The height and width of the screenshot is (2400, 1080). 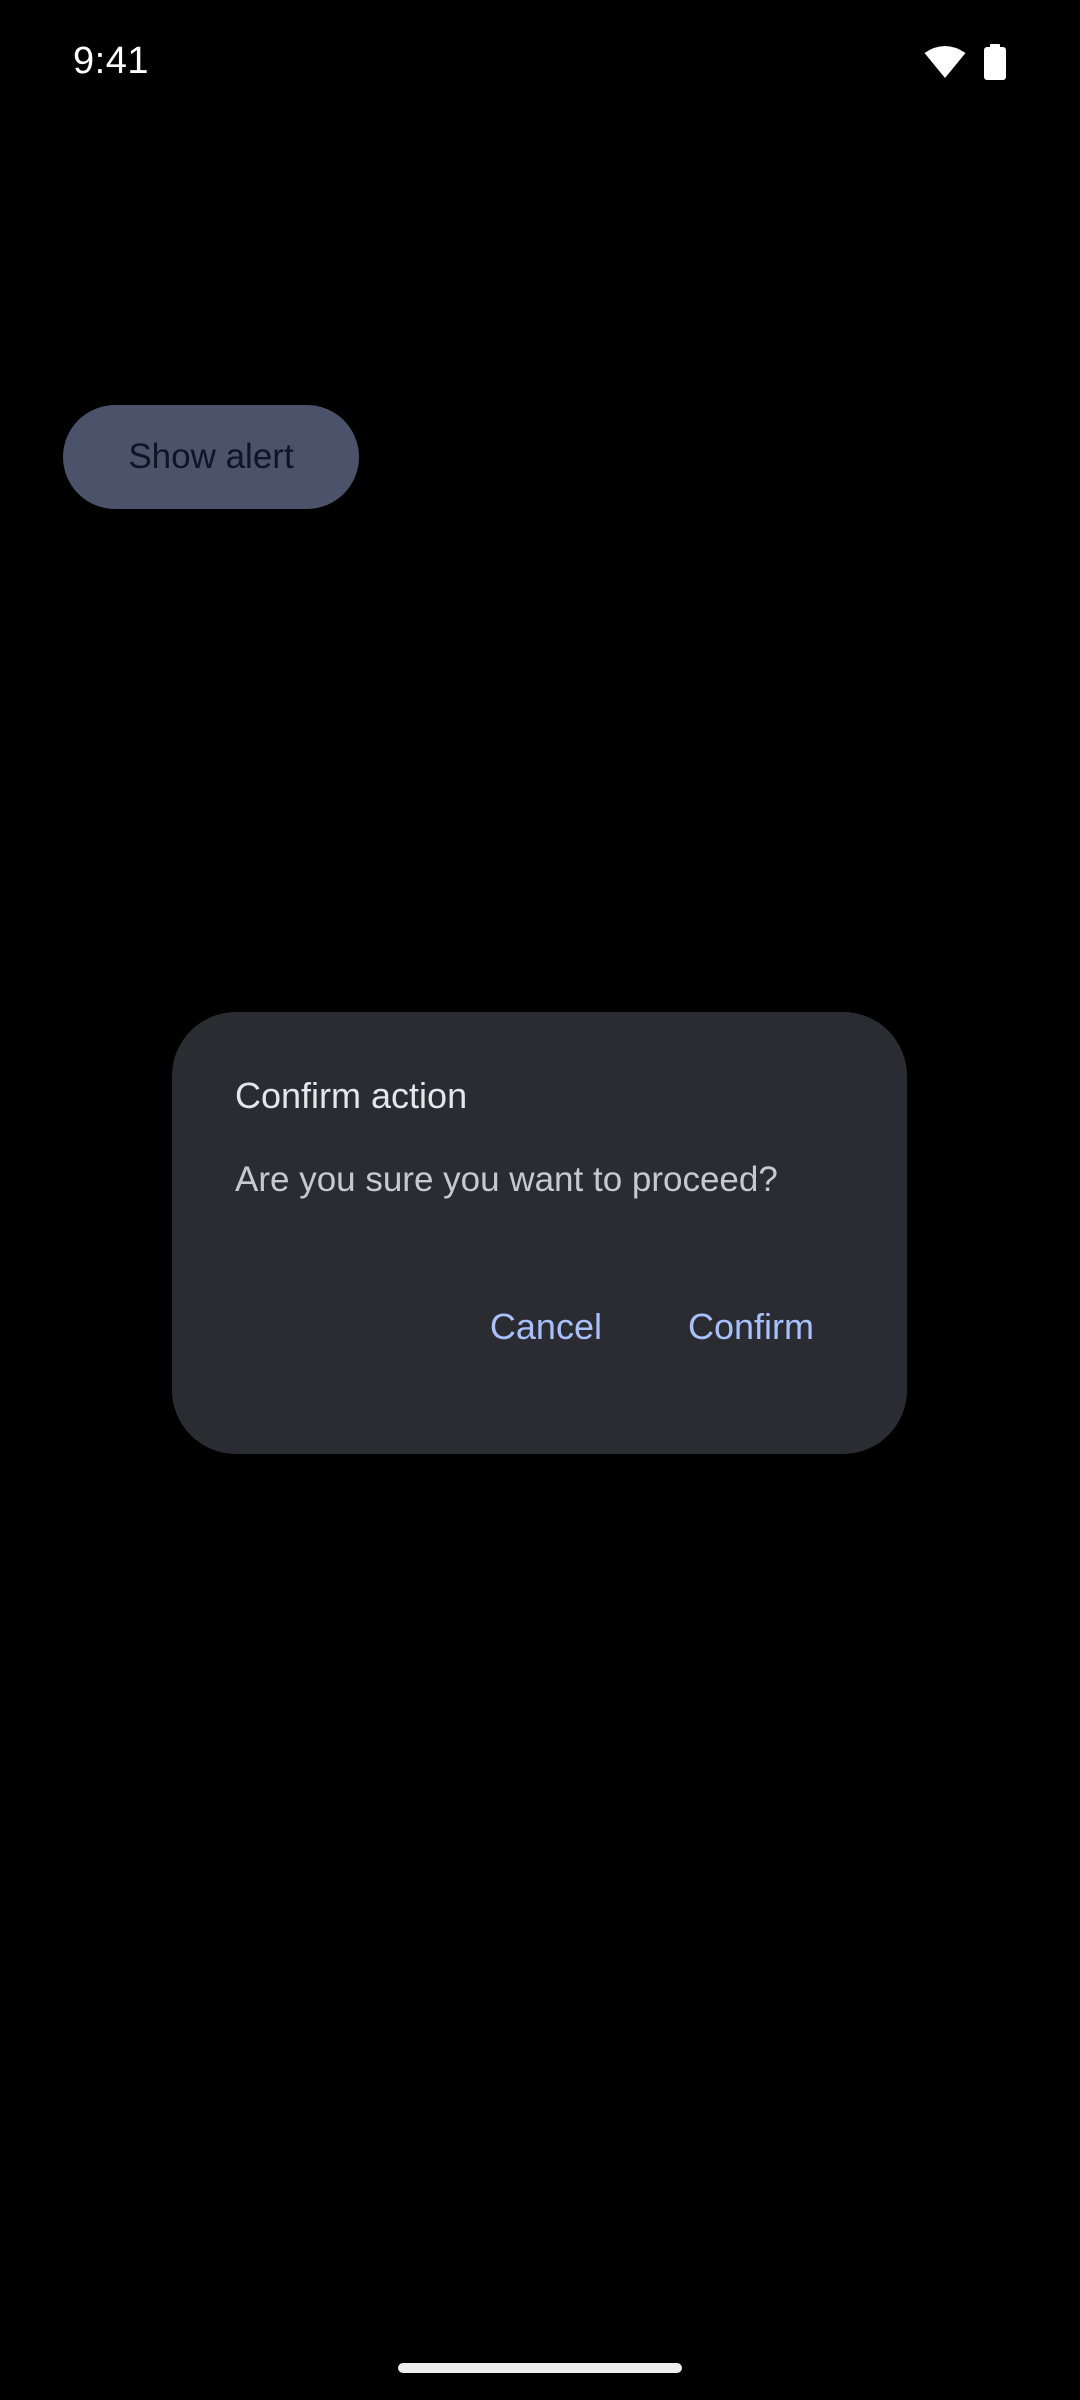 I want to click on status-time: 9:41, so click(x=111, y=61).